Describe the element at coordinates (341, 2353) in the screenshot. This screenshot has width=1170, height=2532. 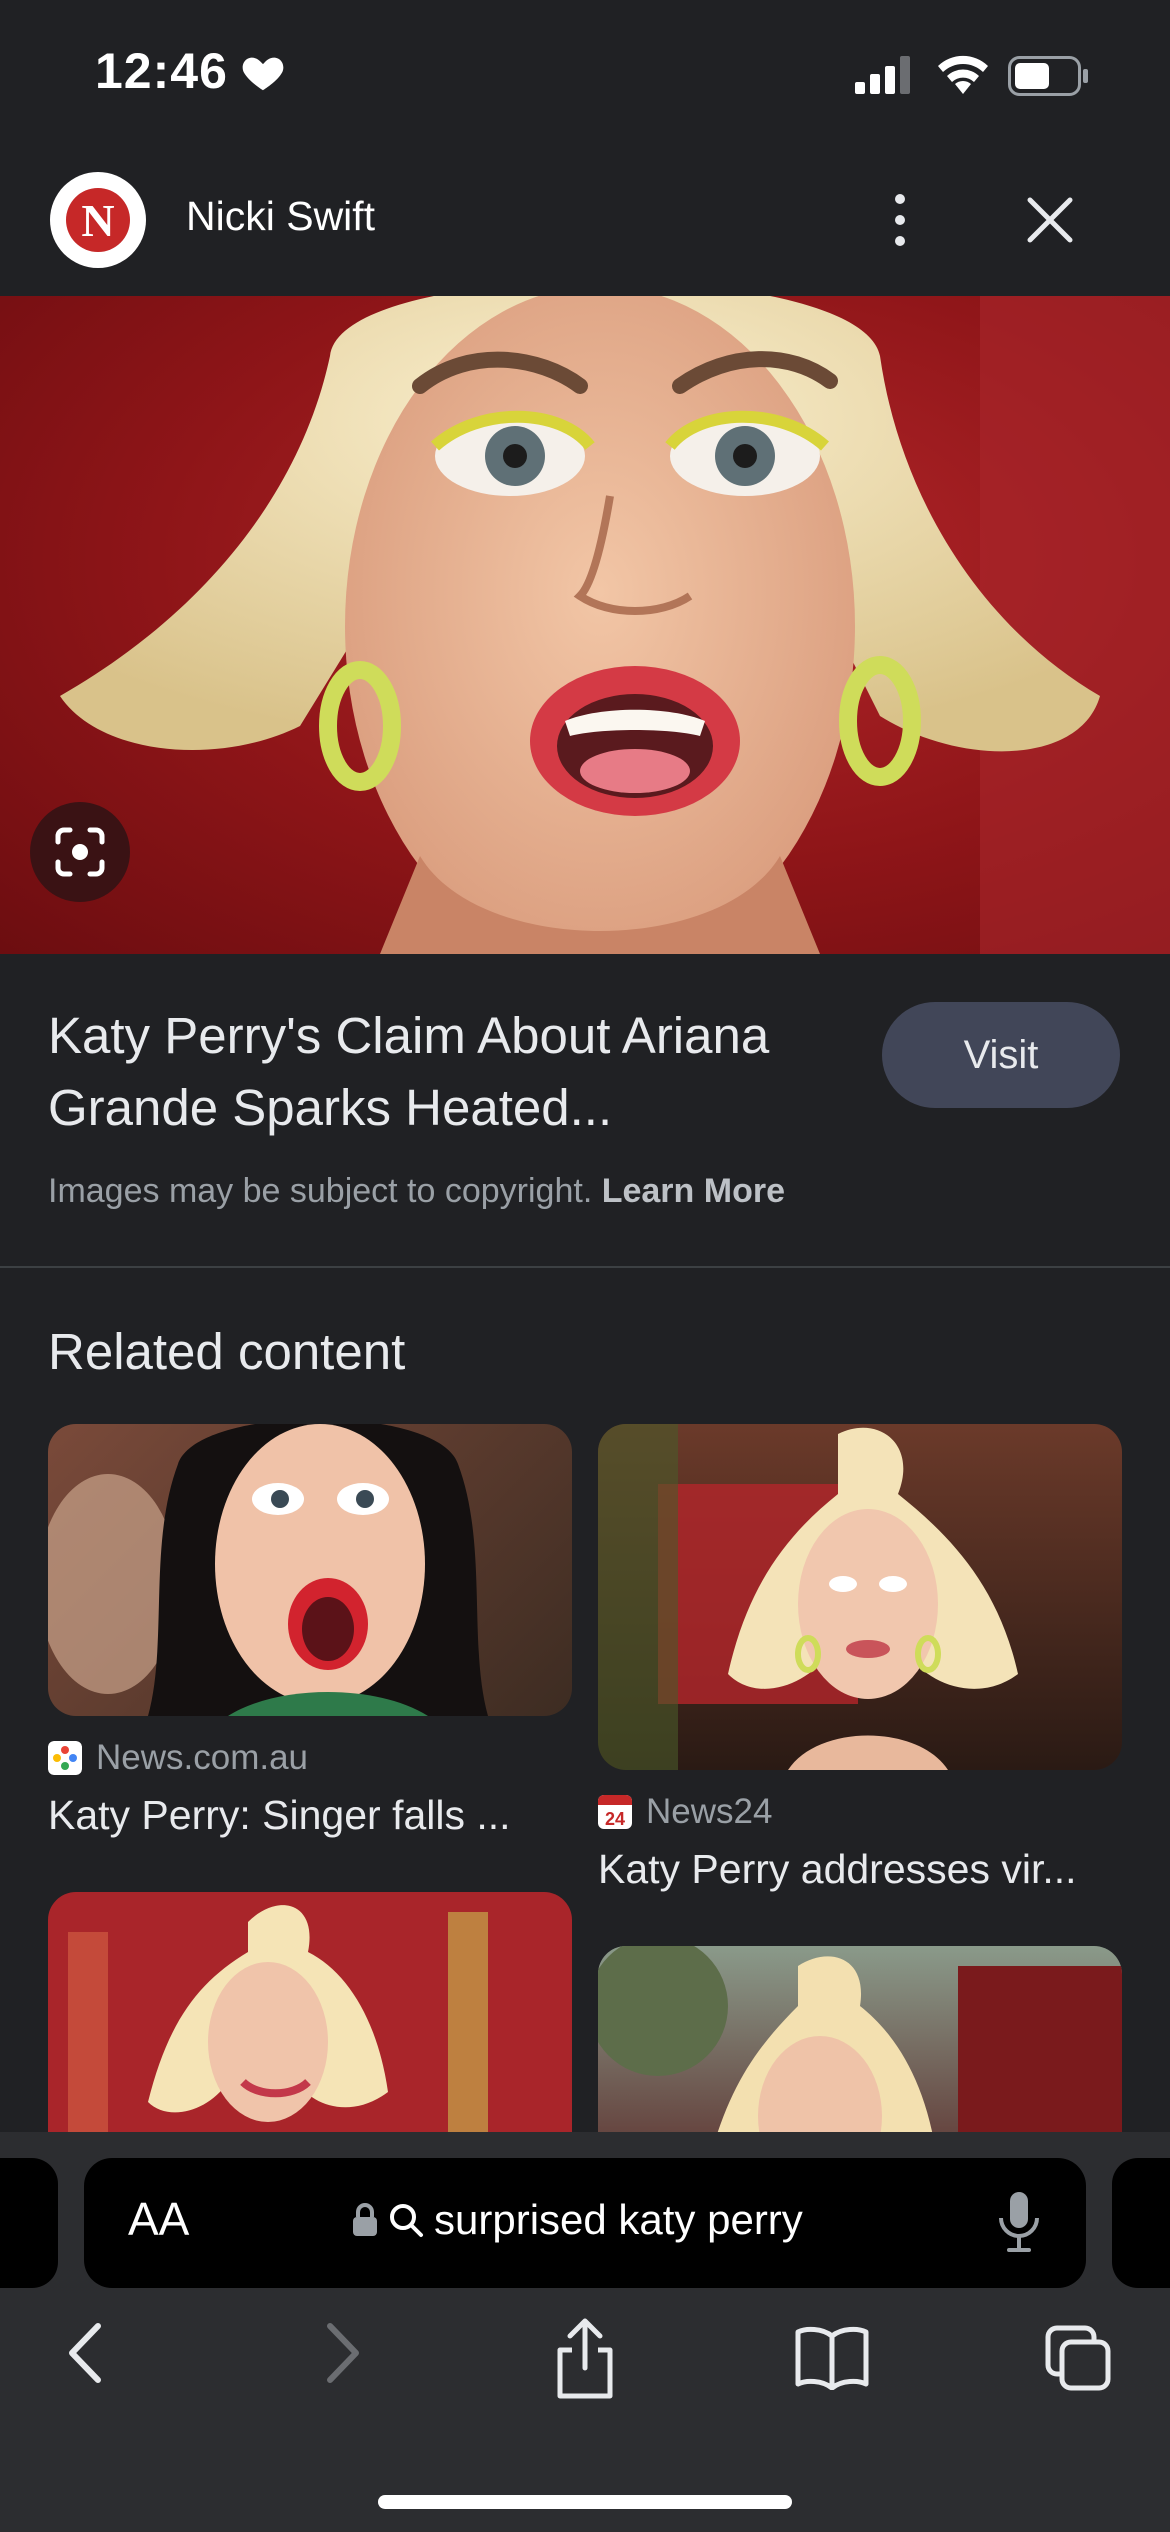
I see `forward-icon` at that location.